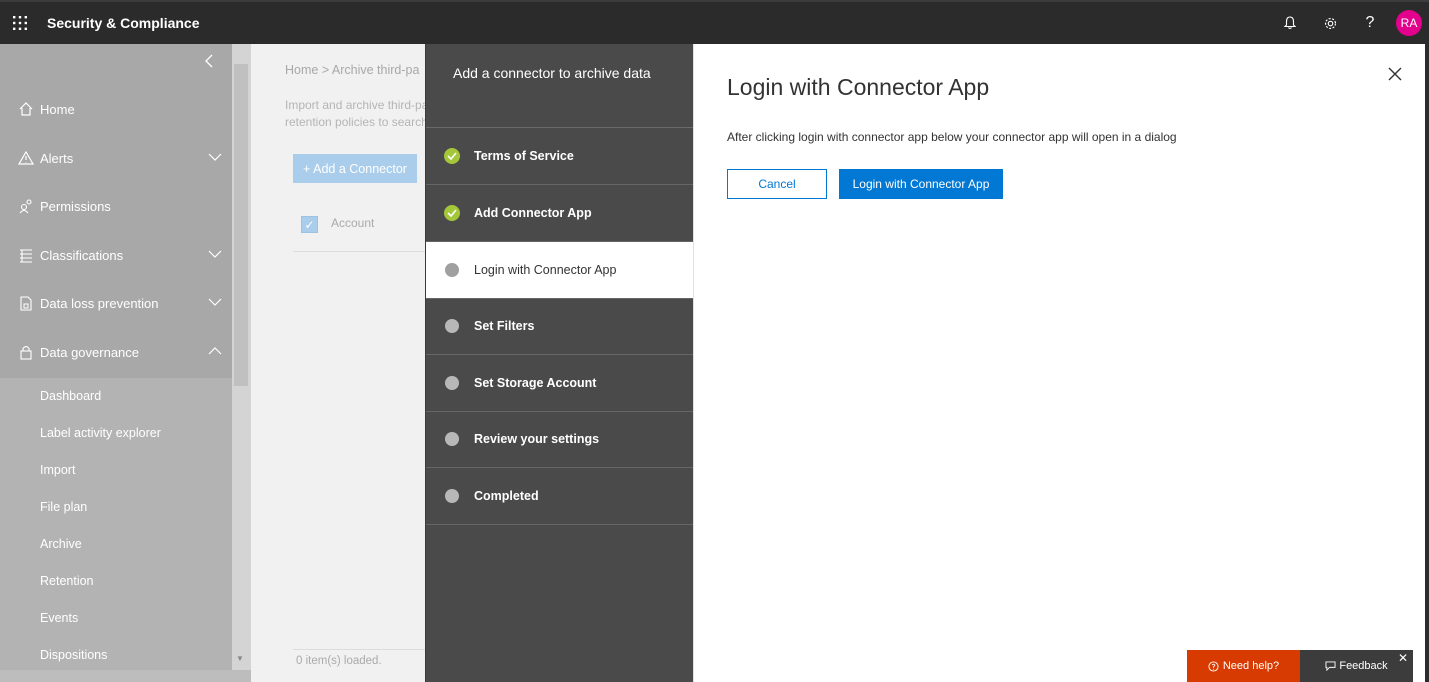 The height and width of the screenshot is (682, 1429). I want to click on sidebar-subitem-file-plan: File plan, so click(63, 507).